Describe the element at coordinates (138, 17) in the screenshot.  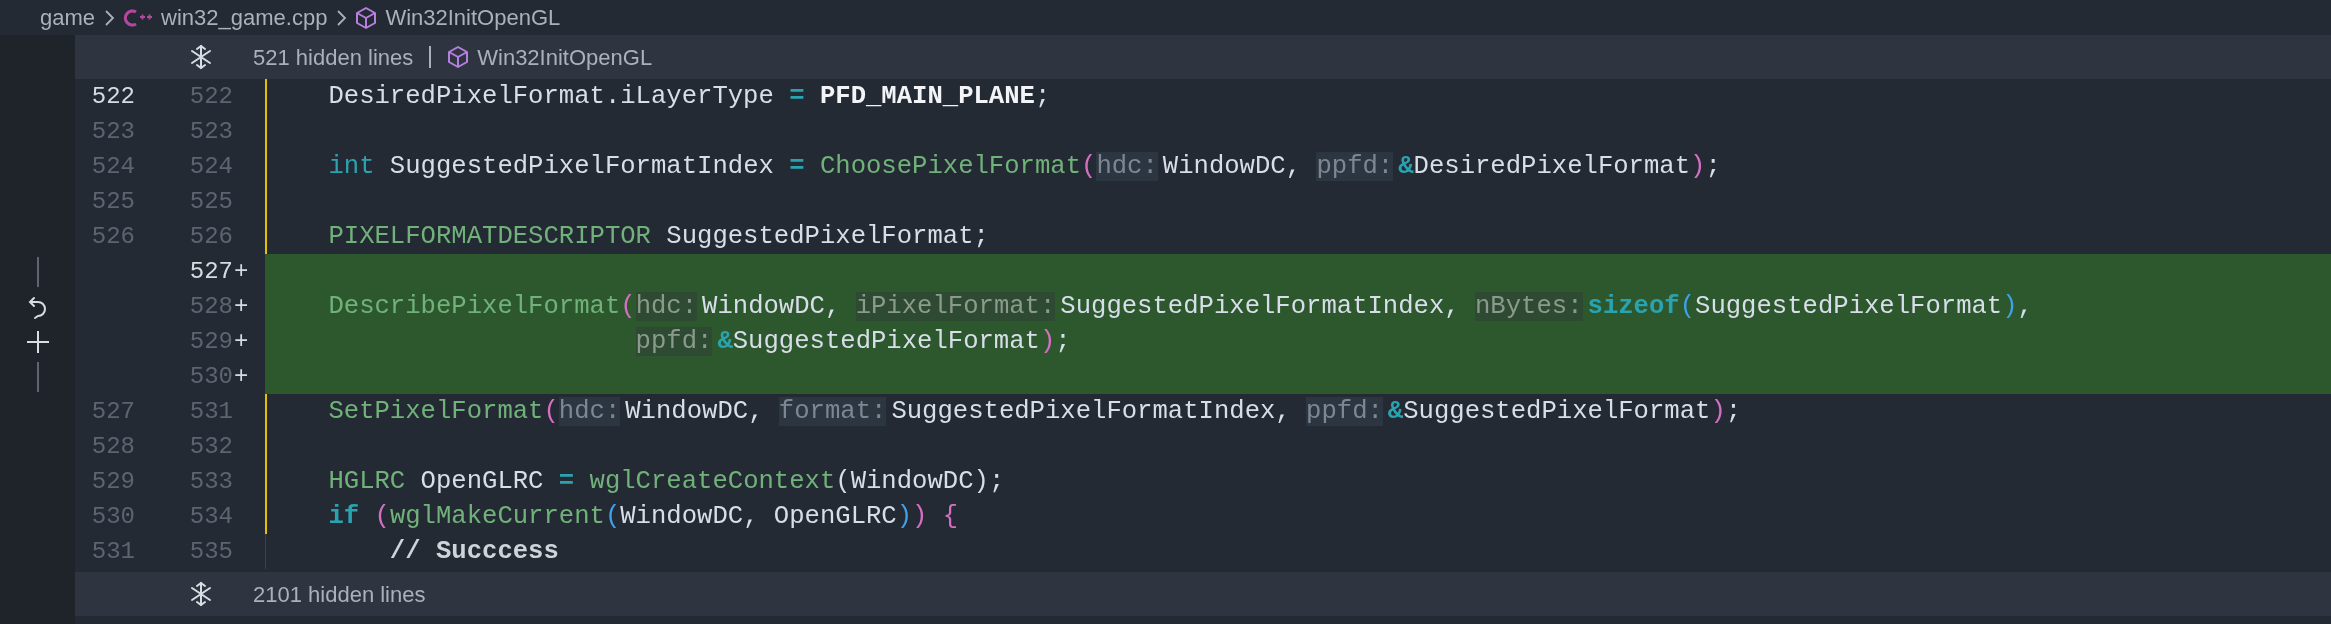
I see `cpp-file-icon` at that location.